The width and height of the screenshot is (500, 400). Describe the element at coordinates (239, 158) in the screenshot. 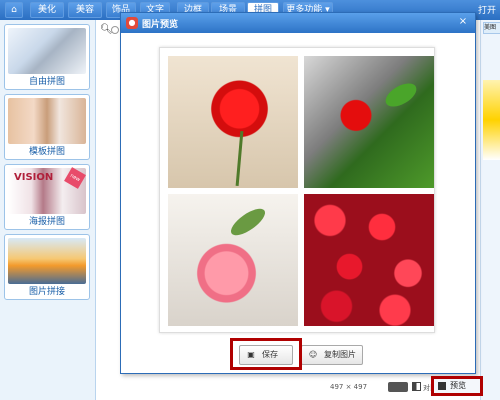

I see `rose-stem` at that location.